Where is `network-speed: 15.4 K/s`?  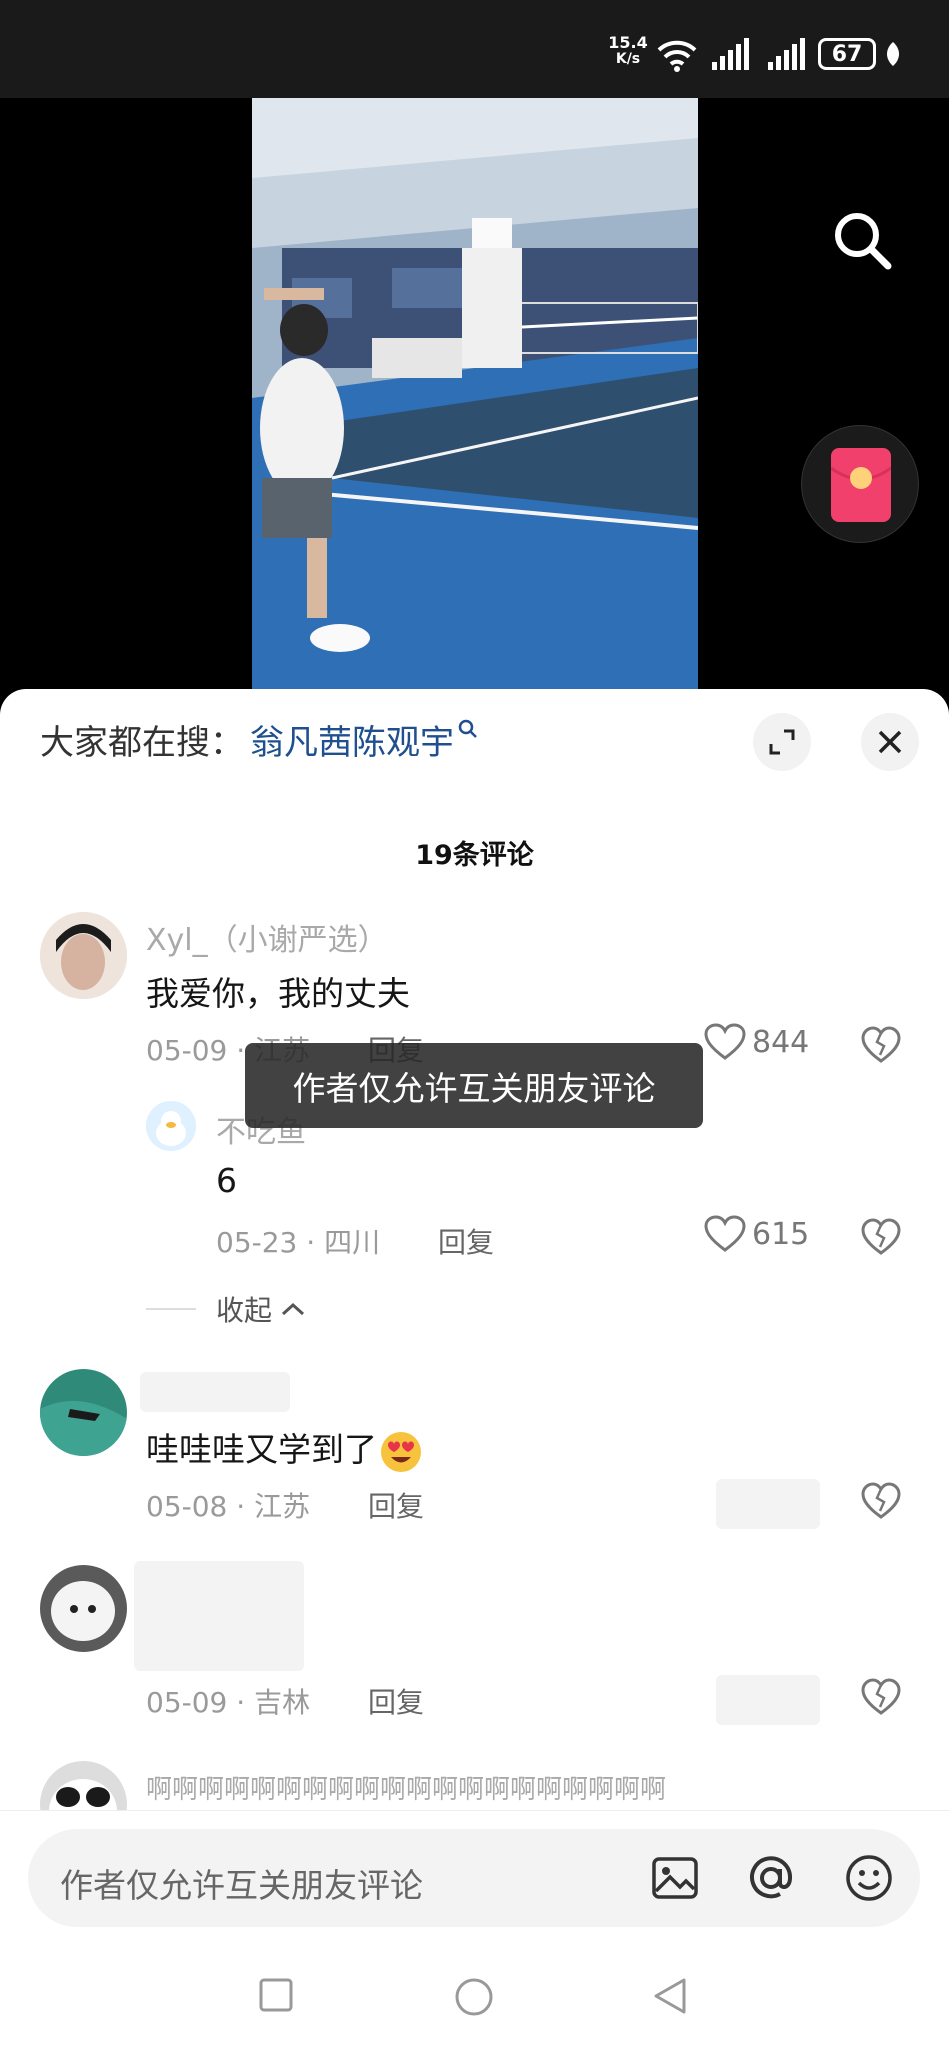 network-speed: 15.4 K/s is located at coordinates (628, 51).